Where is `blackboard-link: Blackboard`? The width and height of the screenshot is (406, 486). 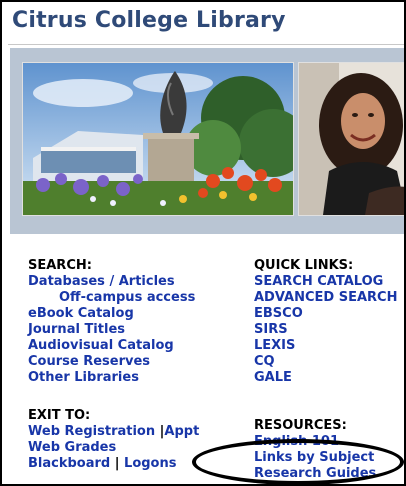
blackboard-link: Blackboard is located at coordinates (69, 463).